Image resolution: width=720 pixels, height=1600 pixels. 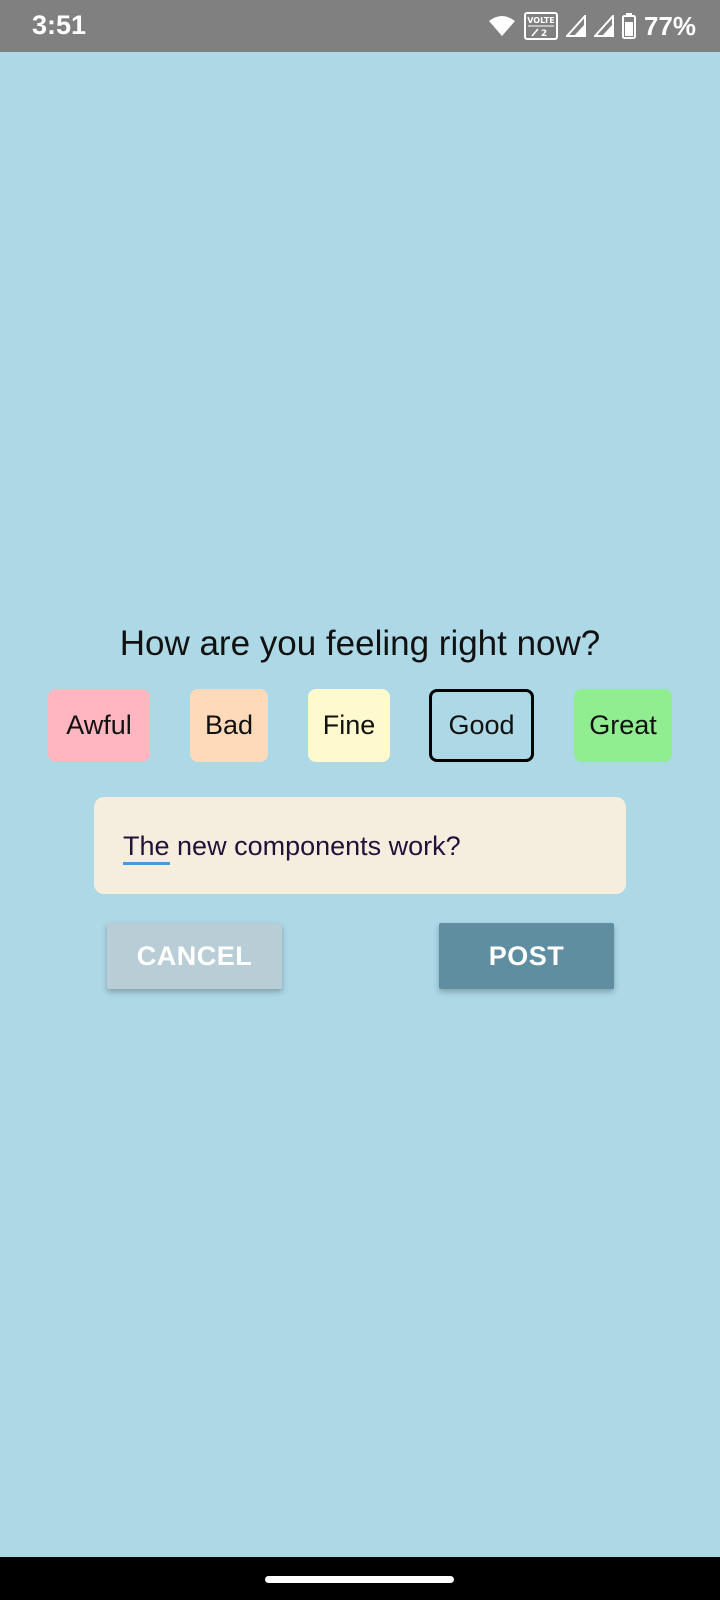 I want to click on question-heading: How are you feeling right now?, so click(x=360, y=643).